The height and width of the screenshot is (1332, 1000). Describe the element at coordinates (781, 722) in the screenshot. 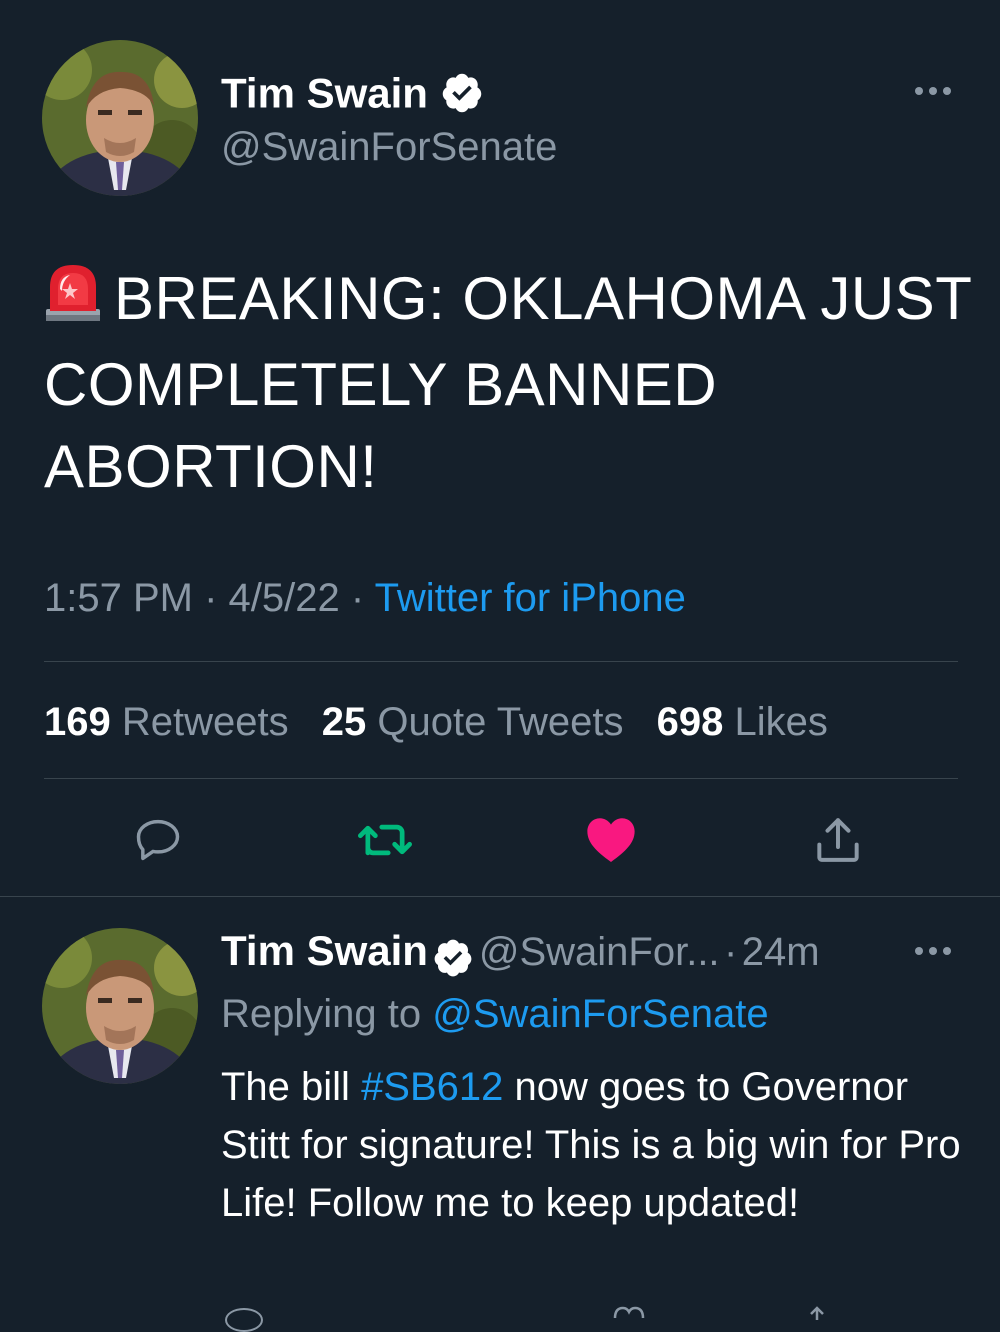

I see `likes-label: Likes` at that location.